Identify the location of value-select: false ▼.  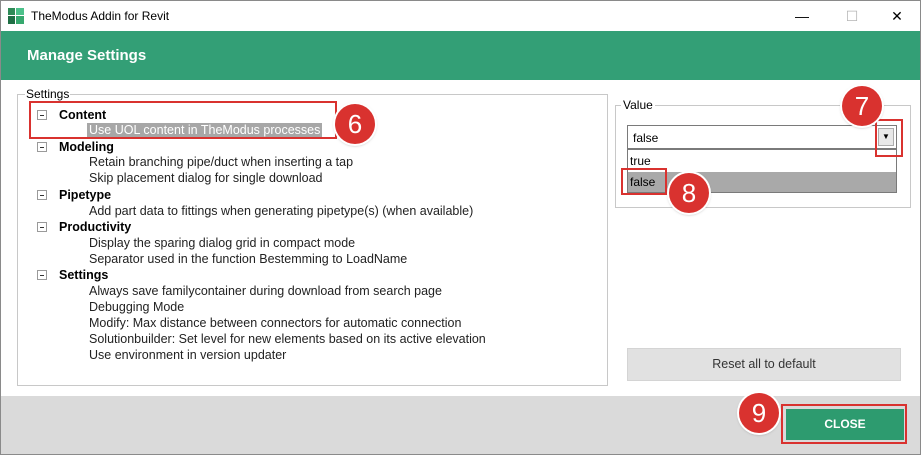
(762, 137).